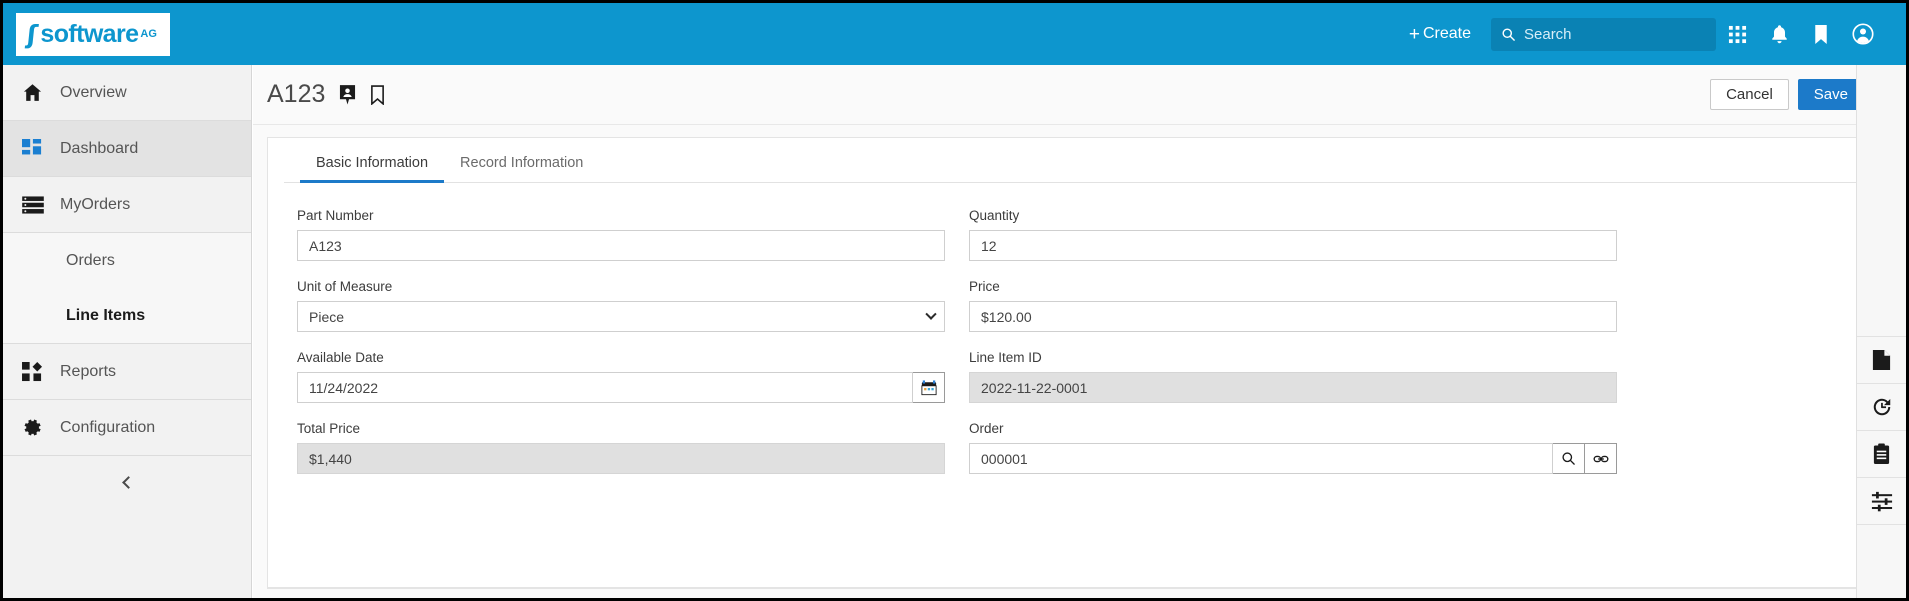  I want to click on sidebar-item-reports: Reports, so click(127, 372).